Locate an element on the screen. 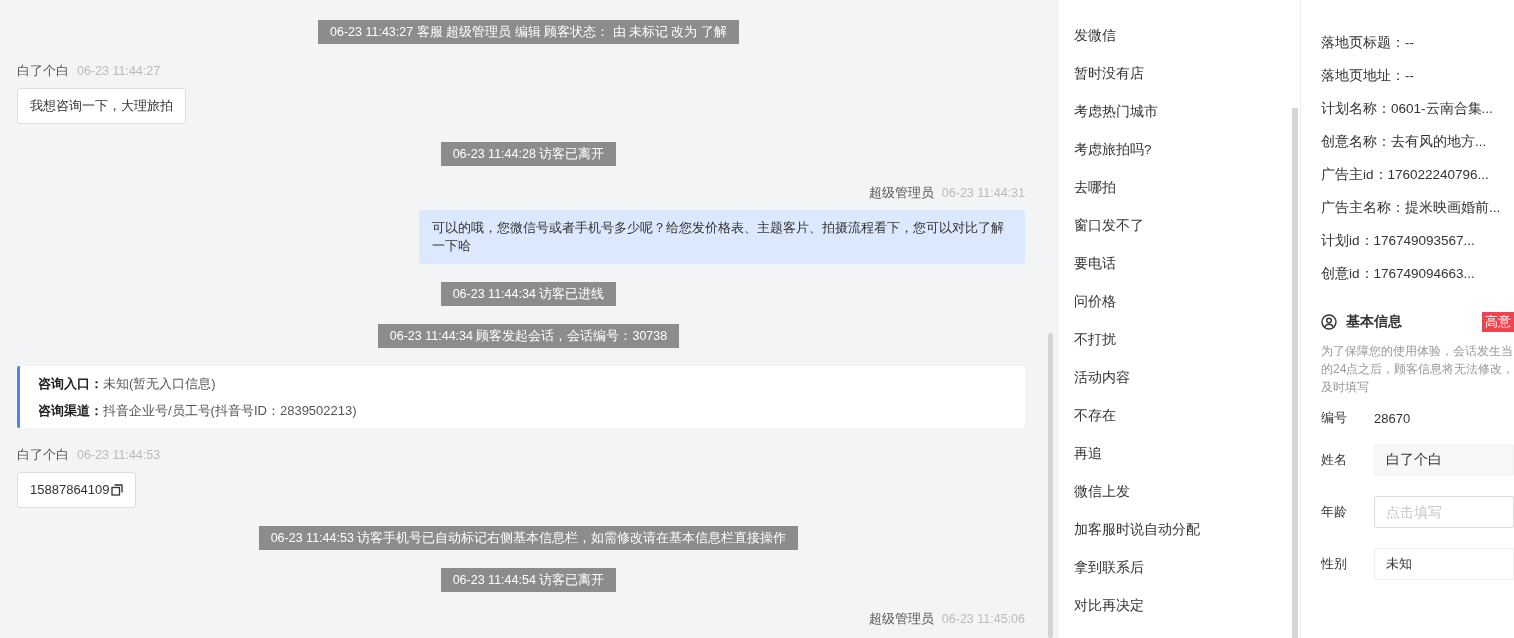 The height and width of the screenshot is (638, 1514). quick-reply-item: 再追 is located at coordinates (1183, 454).